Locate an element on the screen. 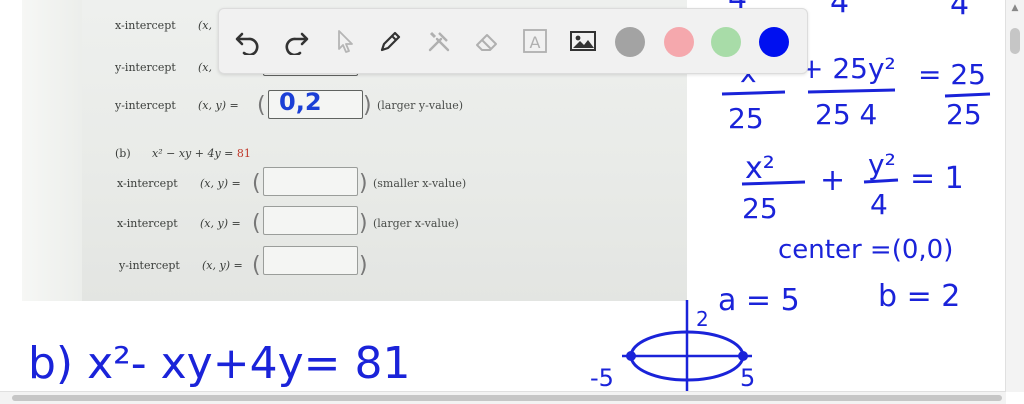 This screenshot has height=404, width=1024. pen-tool-button is located at coordinates (391, 41).